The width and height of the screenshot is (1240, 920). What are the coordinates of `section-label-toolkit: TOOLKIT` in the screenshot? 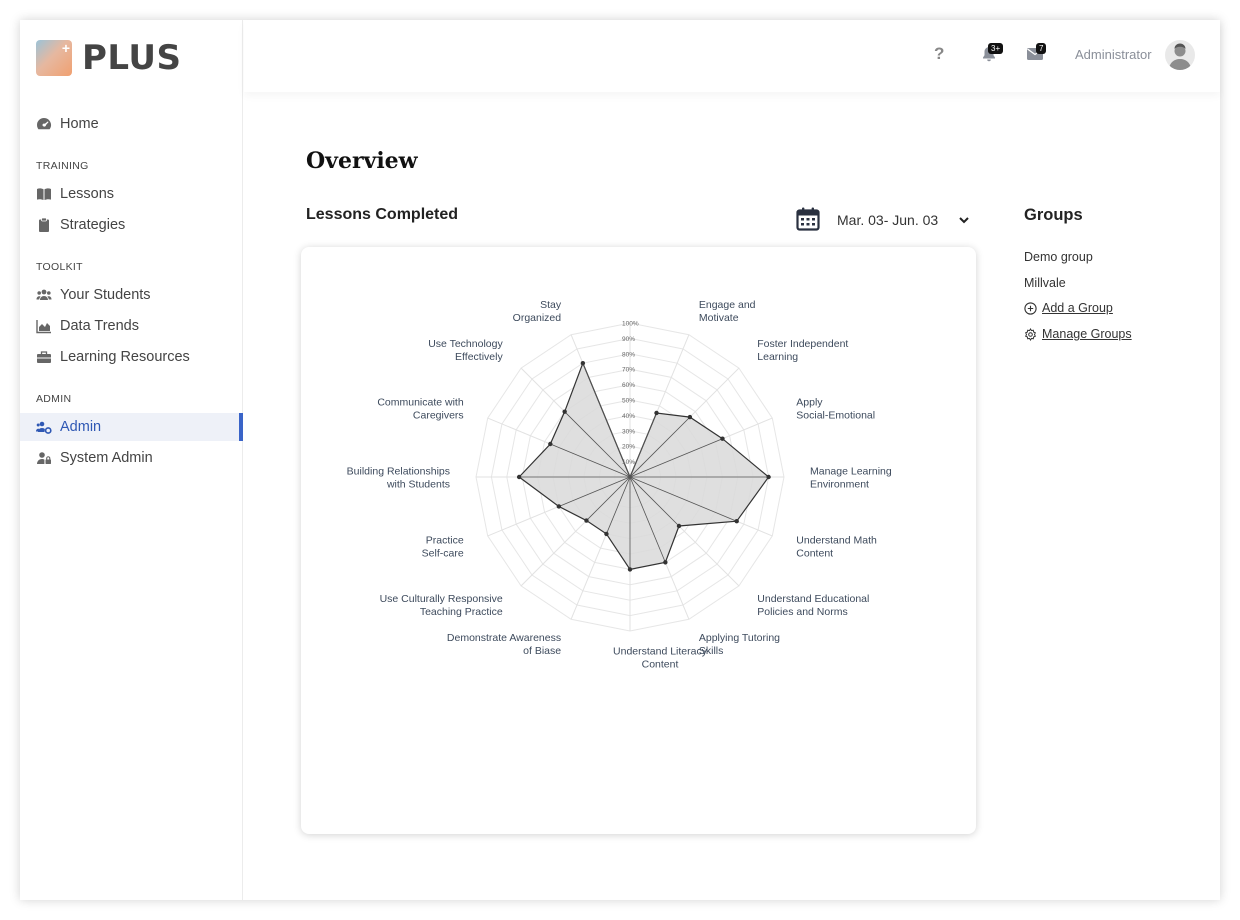 It's located at (59, 267).